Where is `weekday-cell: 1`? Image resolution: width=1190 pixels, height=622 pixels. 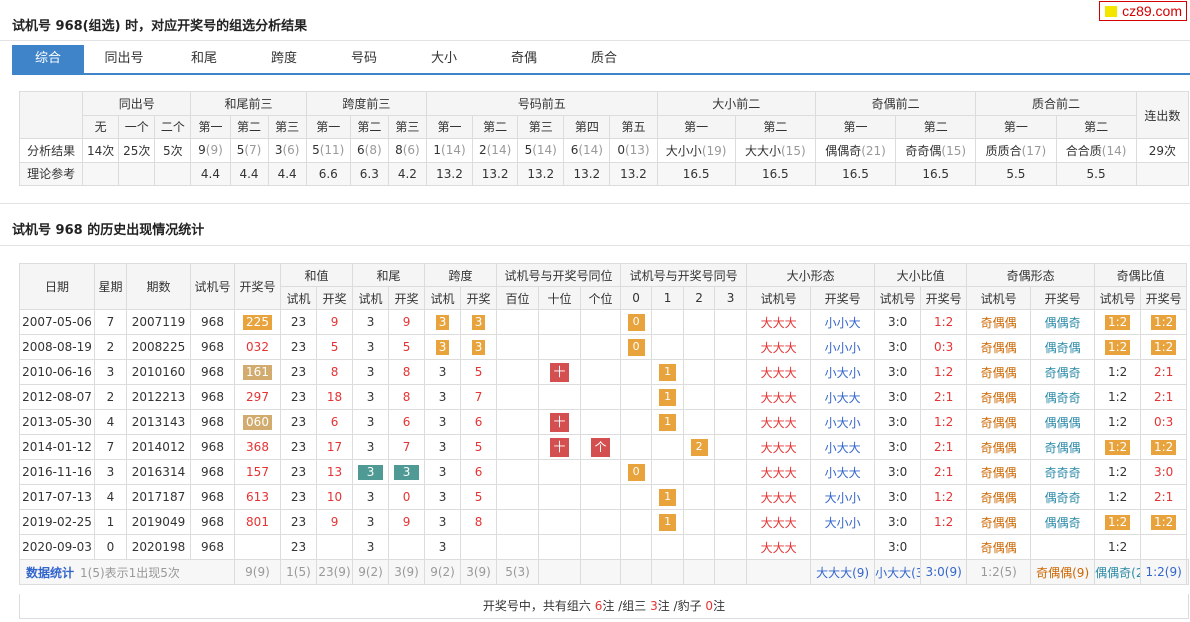 weekday-cell: 1 is located at coordinates (110, 522).